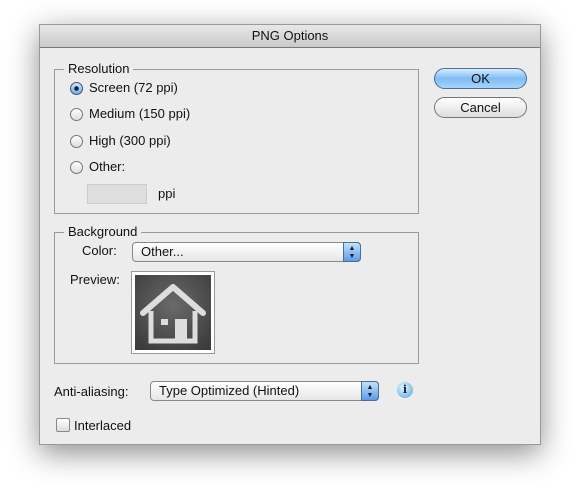 The width and height of the screenshot is (580, 500). Describe the element at coordinates (130, 141) in the screenshot. I see `radio-high-label: High (300 ppi)` at that location.